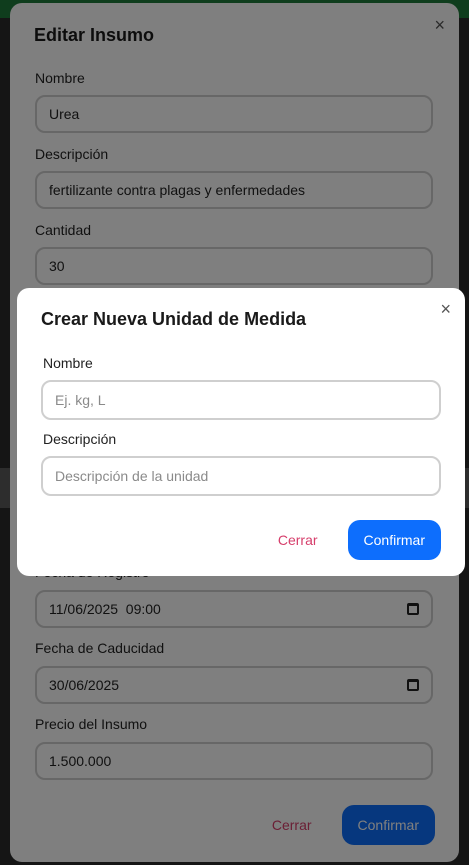  I want to click on unit-descripcion-label: Descripción, so click(80, 439).